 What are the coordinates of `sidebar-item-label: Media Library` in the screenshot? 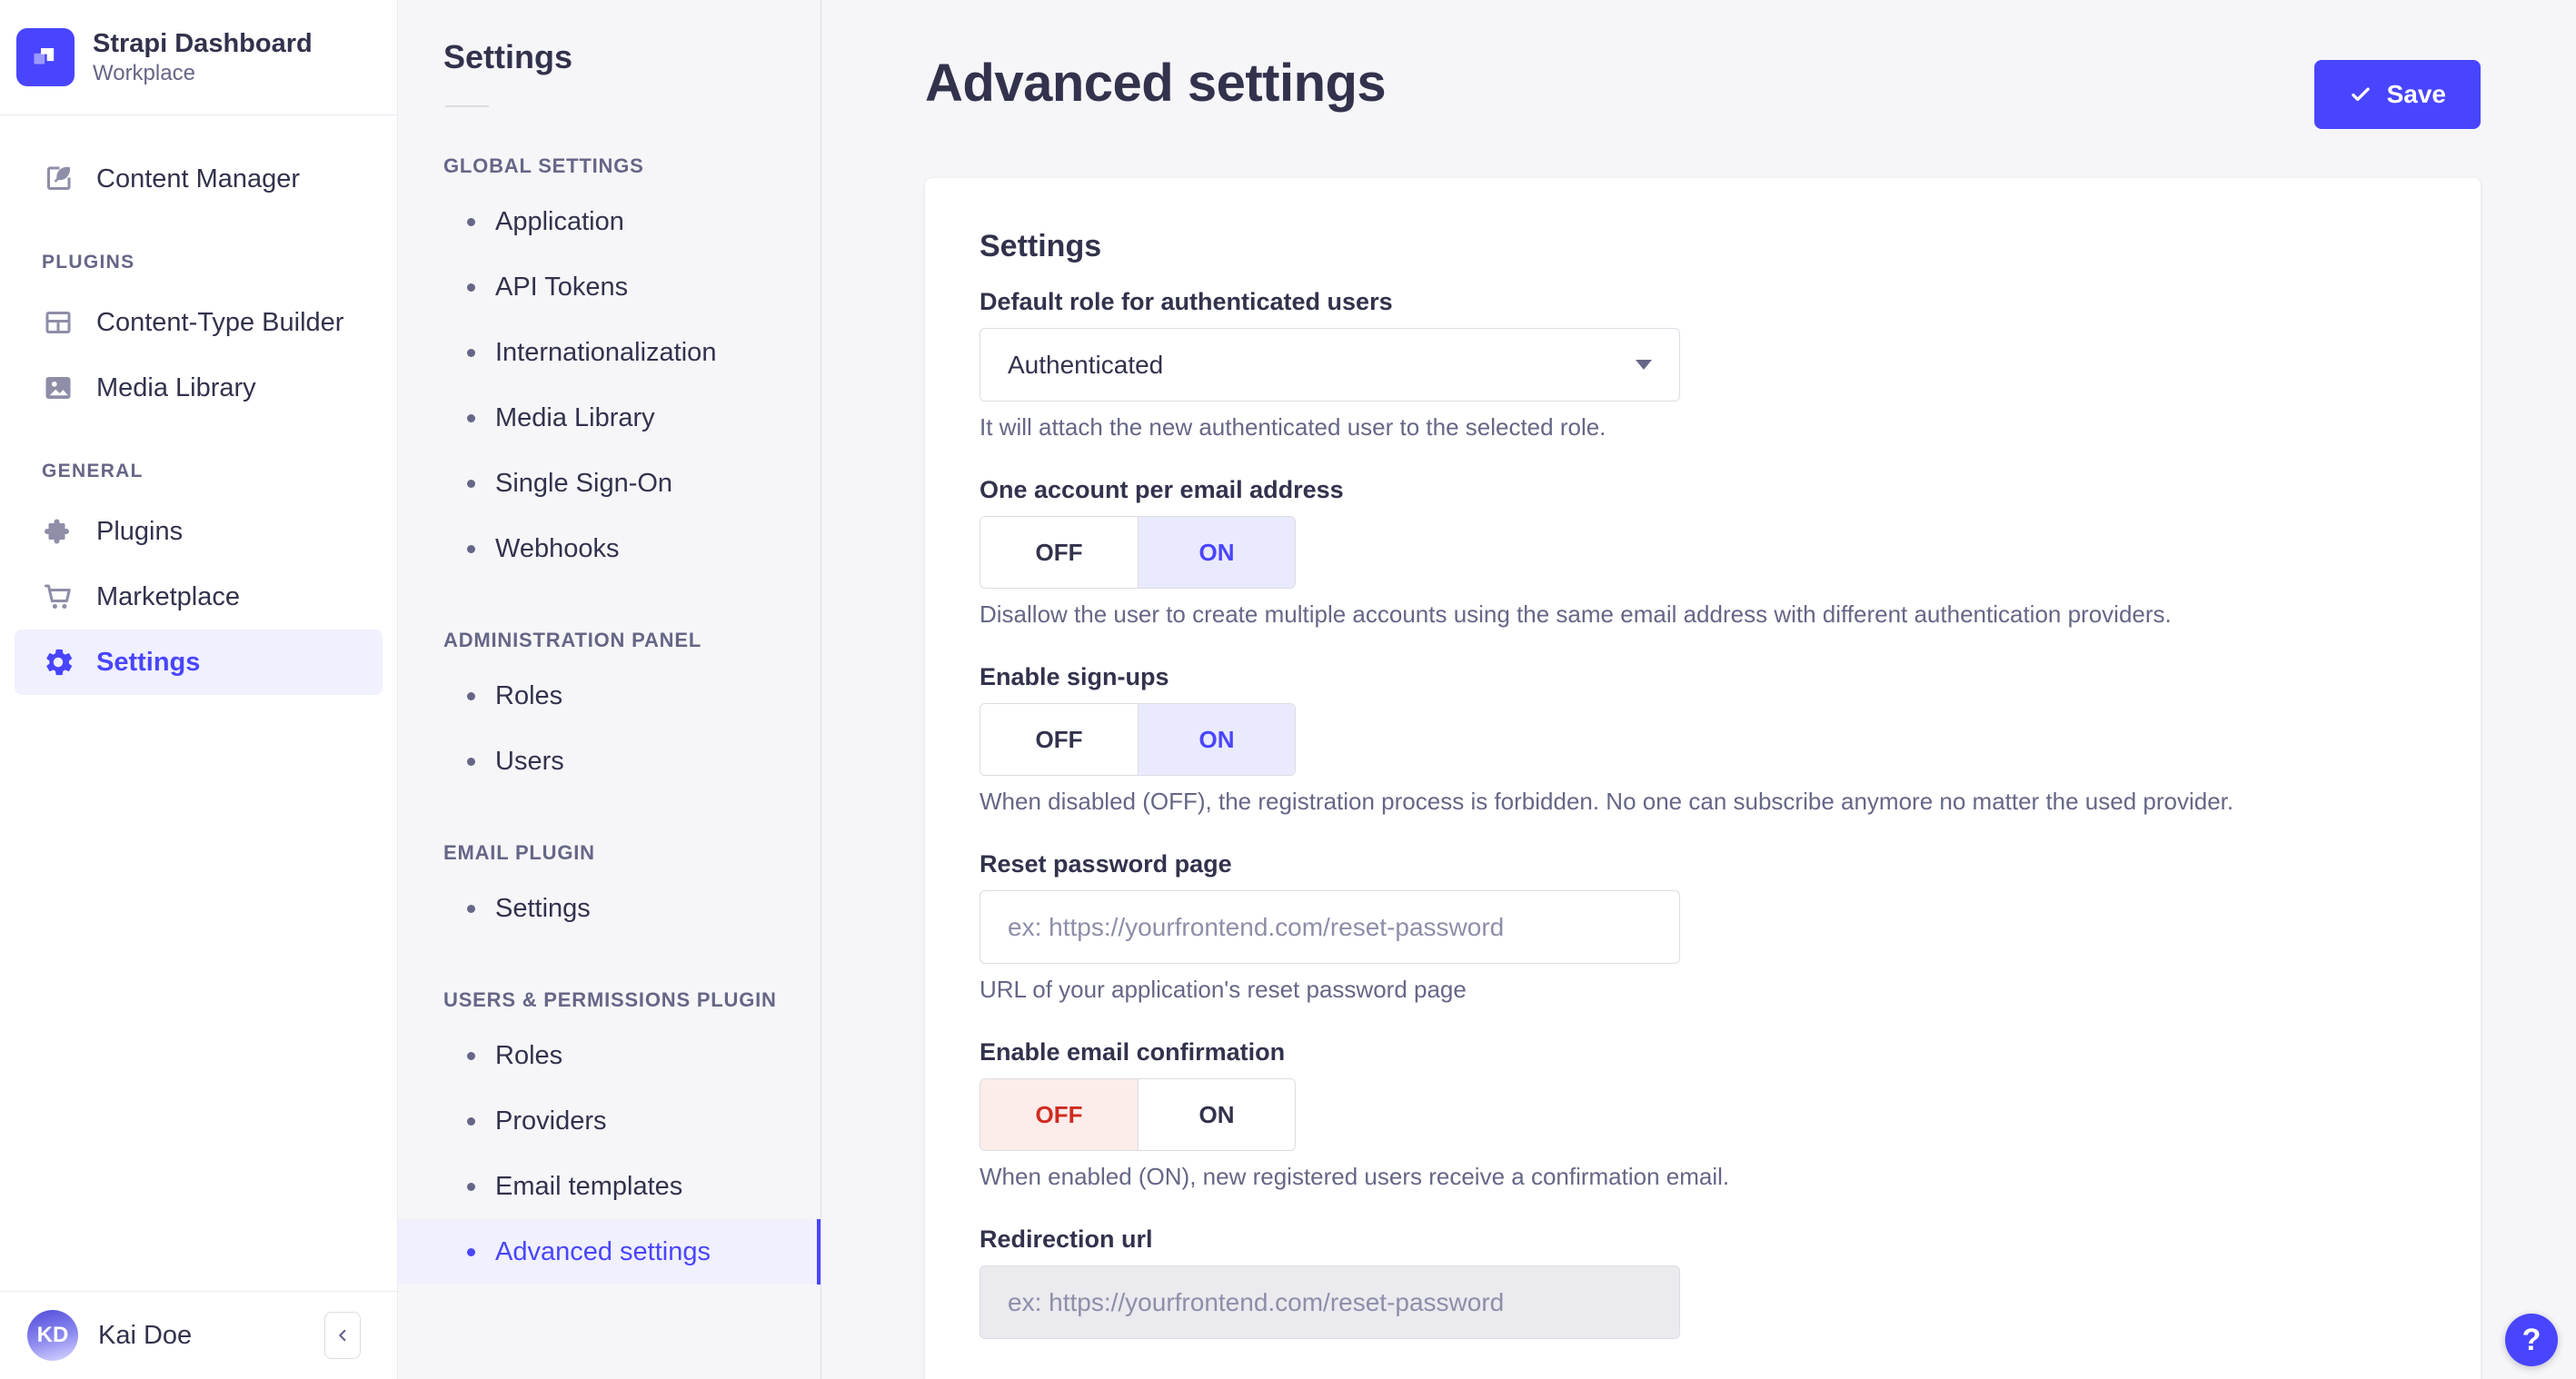 It's located at (176, 387).